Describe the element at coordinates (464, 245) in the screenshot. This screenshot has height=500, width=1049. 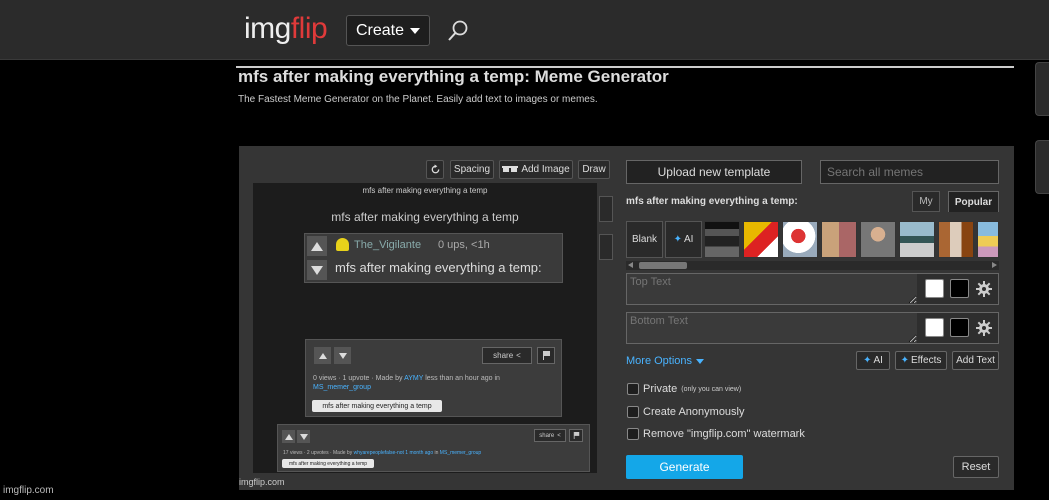
I see `post-meta: 0 ups, <1h` at that location.